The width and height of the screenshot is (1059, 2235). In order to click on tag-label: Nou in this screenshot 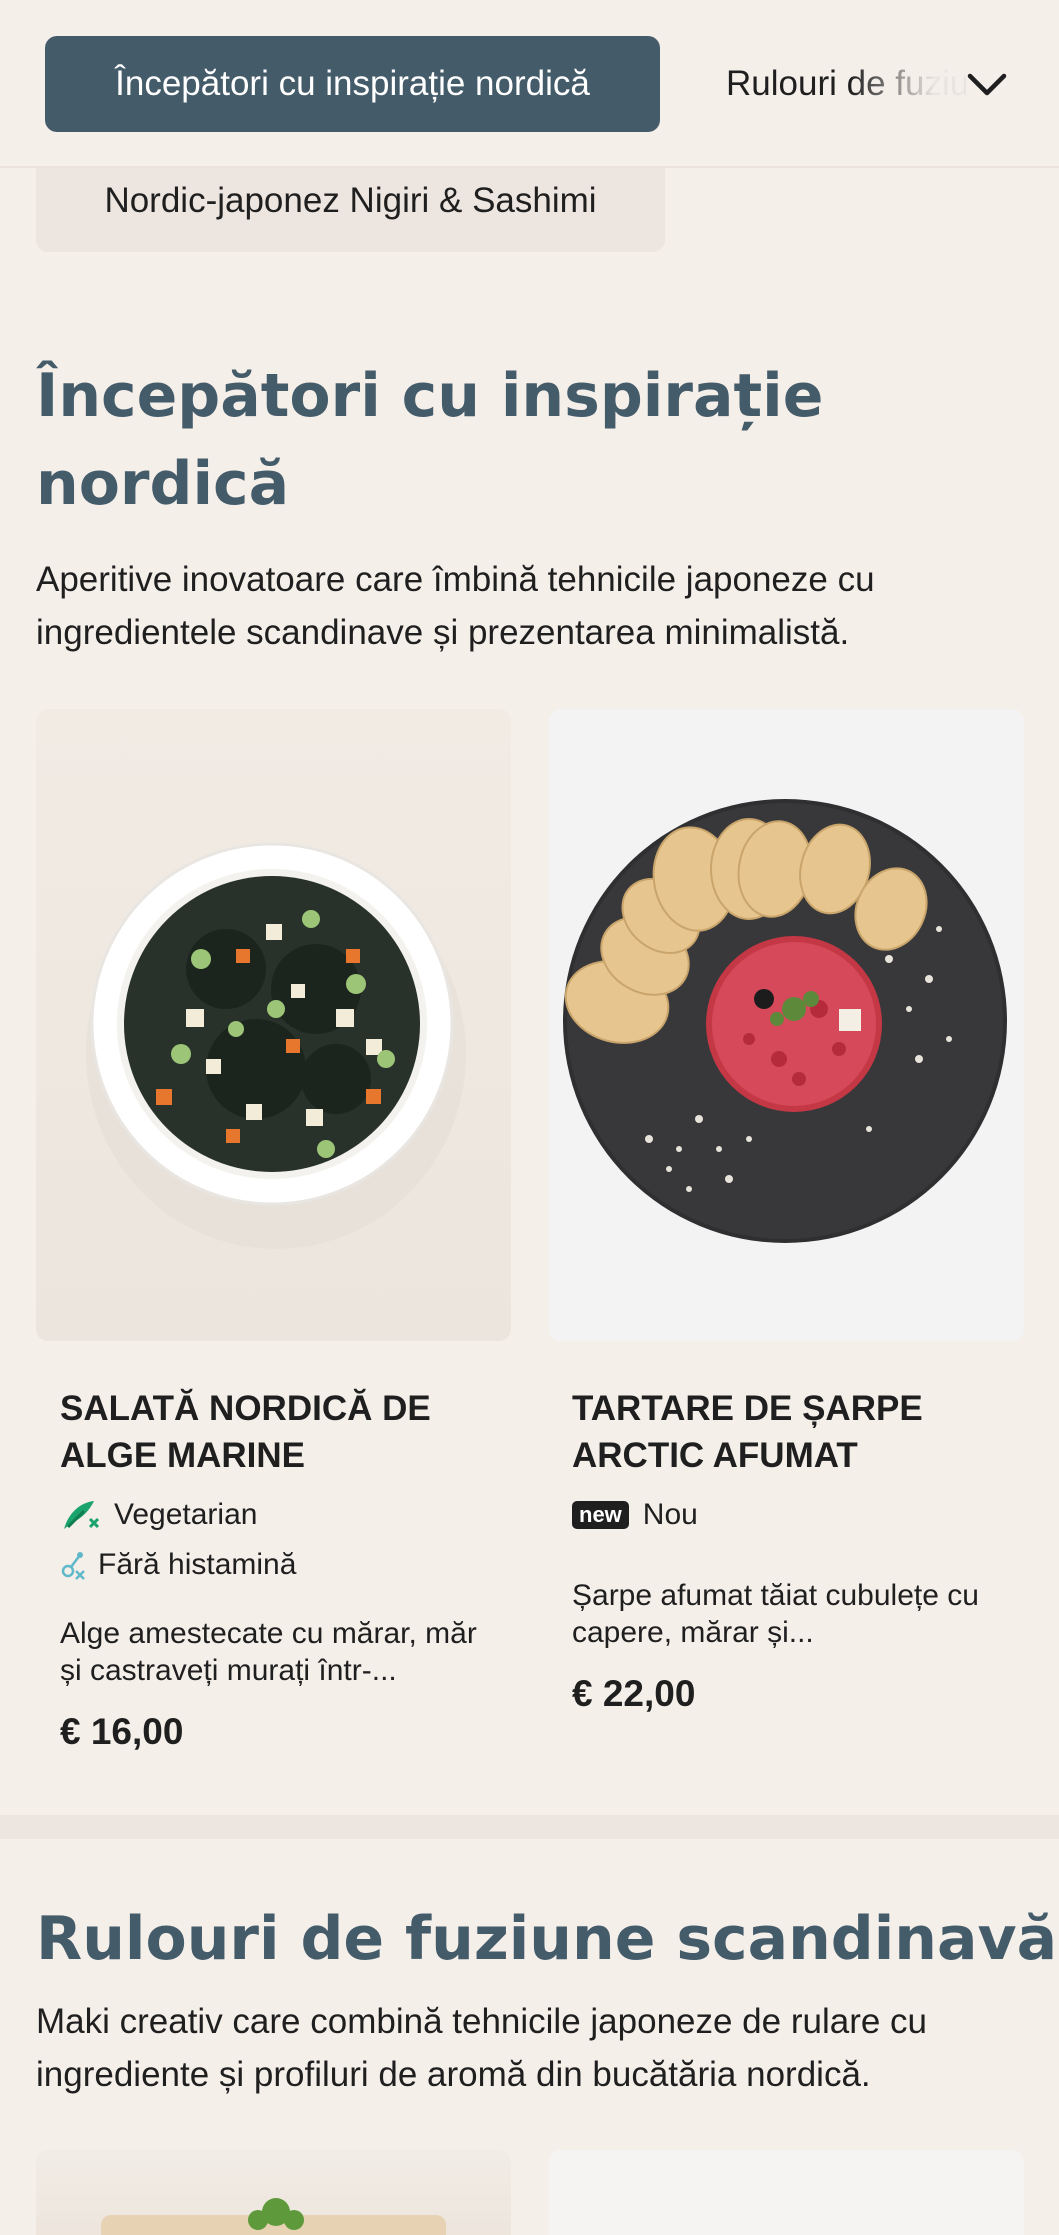, I will do `click(670, 1514)`.